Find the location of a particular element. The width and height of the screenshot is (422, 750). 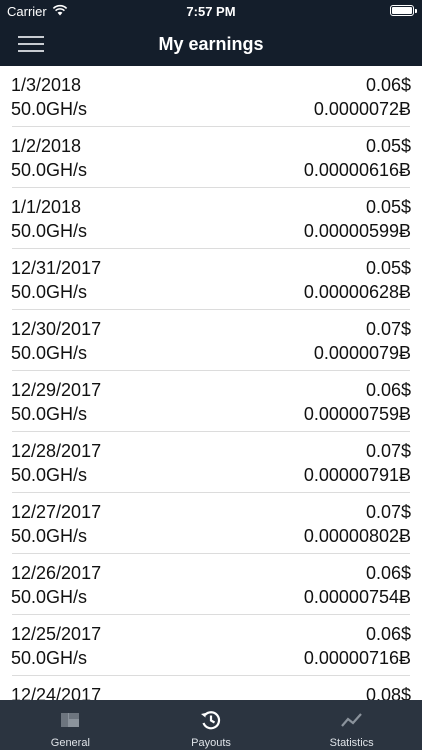

clock: 7:57 PM is located at coordinates (211, 11).